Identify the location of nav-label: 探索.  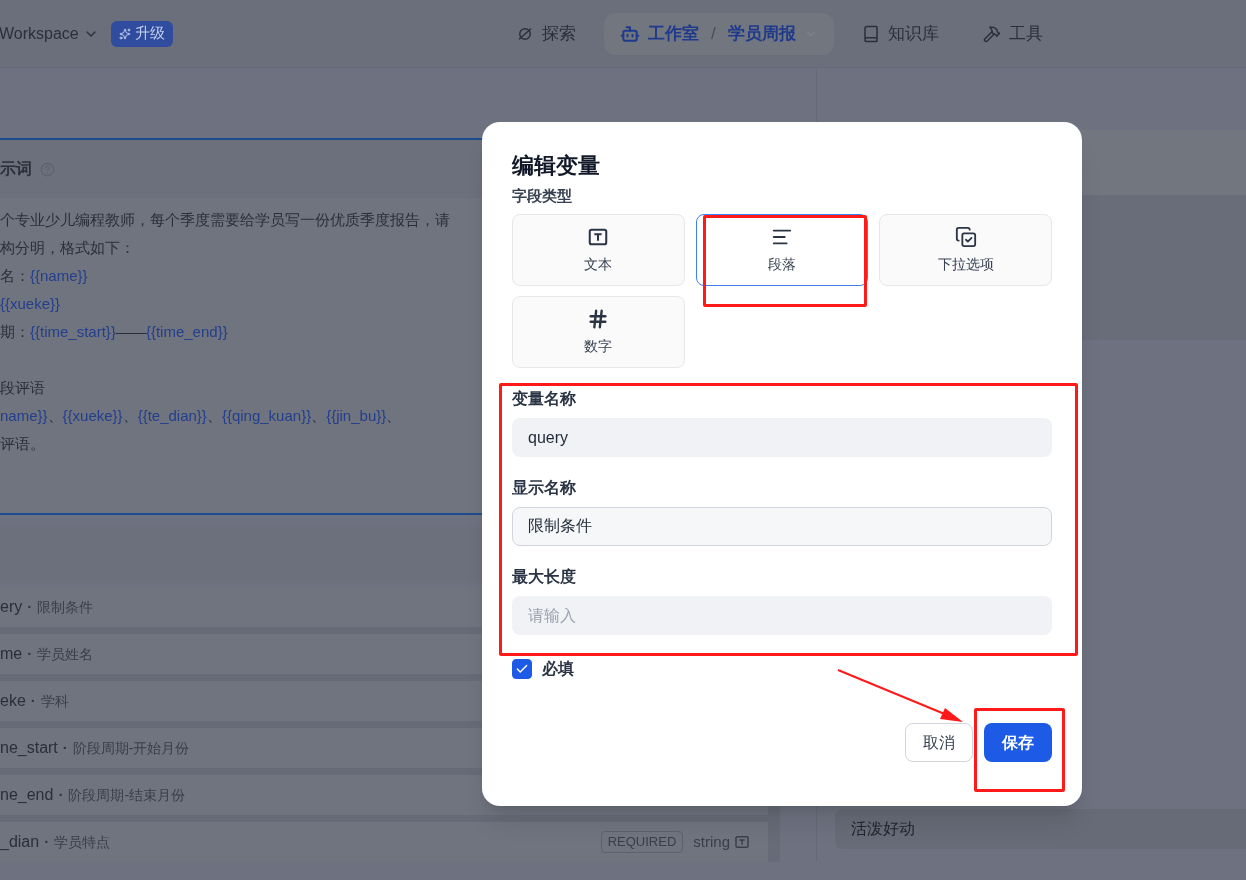
(559, 33).